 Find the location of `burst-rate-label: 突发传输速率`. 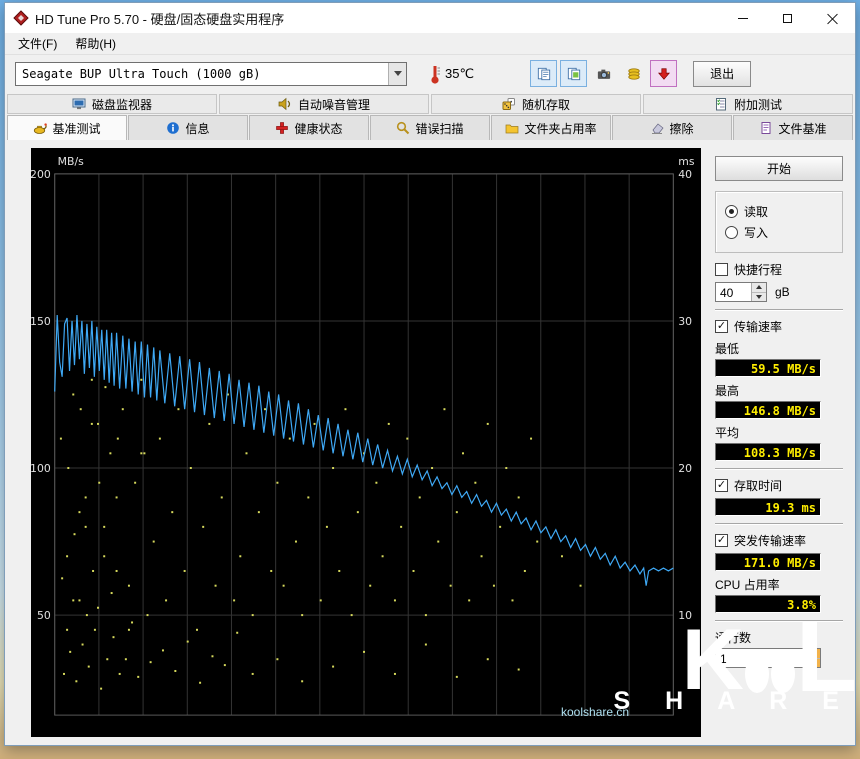

burst-rate-label: 突发传输速率 is located at coordinates (770, 541).